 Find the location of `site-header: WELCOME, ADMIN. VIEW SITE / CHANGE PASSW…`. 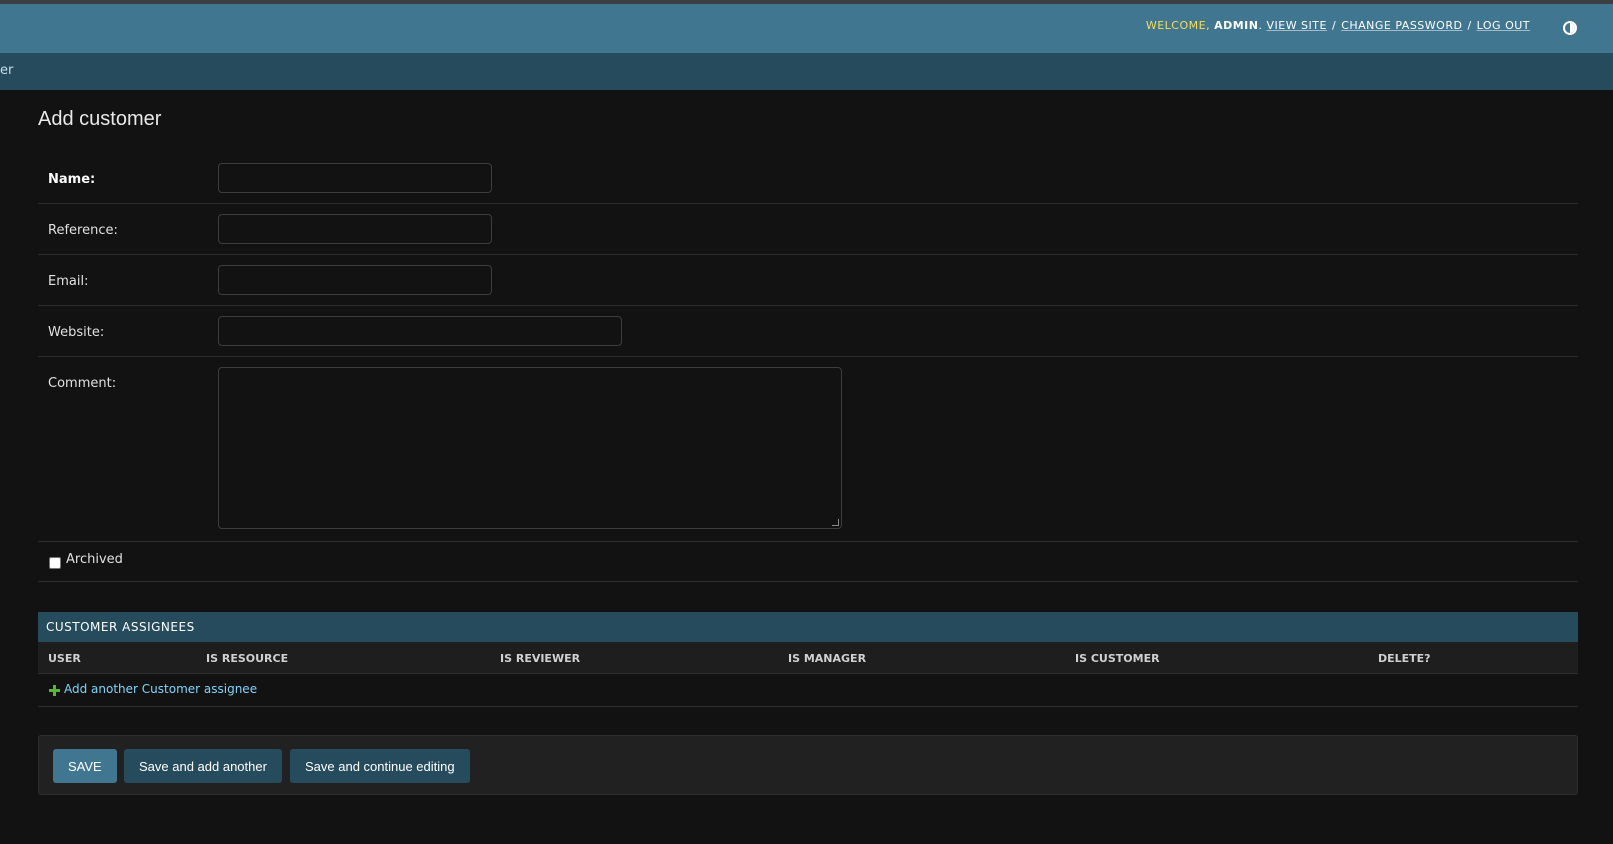

site-header: WELCOME, ADMIN. VIEW SITE / CHANGE PASSW… is located at coordinates (806, 28).